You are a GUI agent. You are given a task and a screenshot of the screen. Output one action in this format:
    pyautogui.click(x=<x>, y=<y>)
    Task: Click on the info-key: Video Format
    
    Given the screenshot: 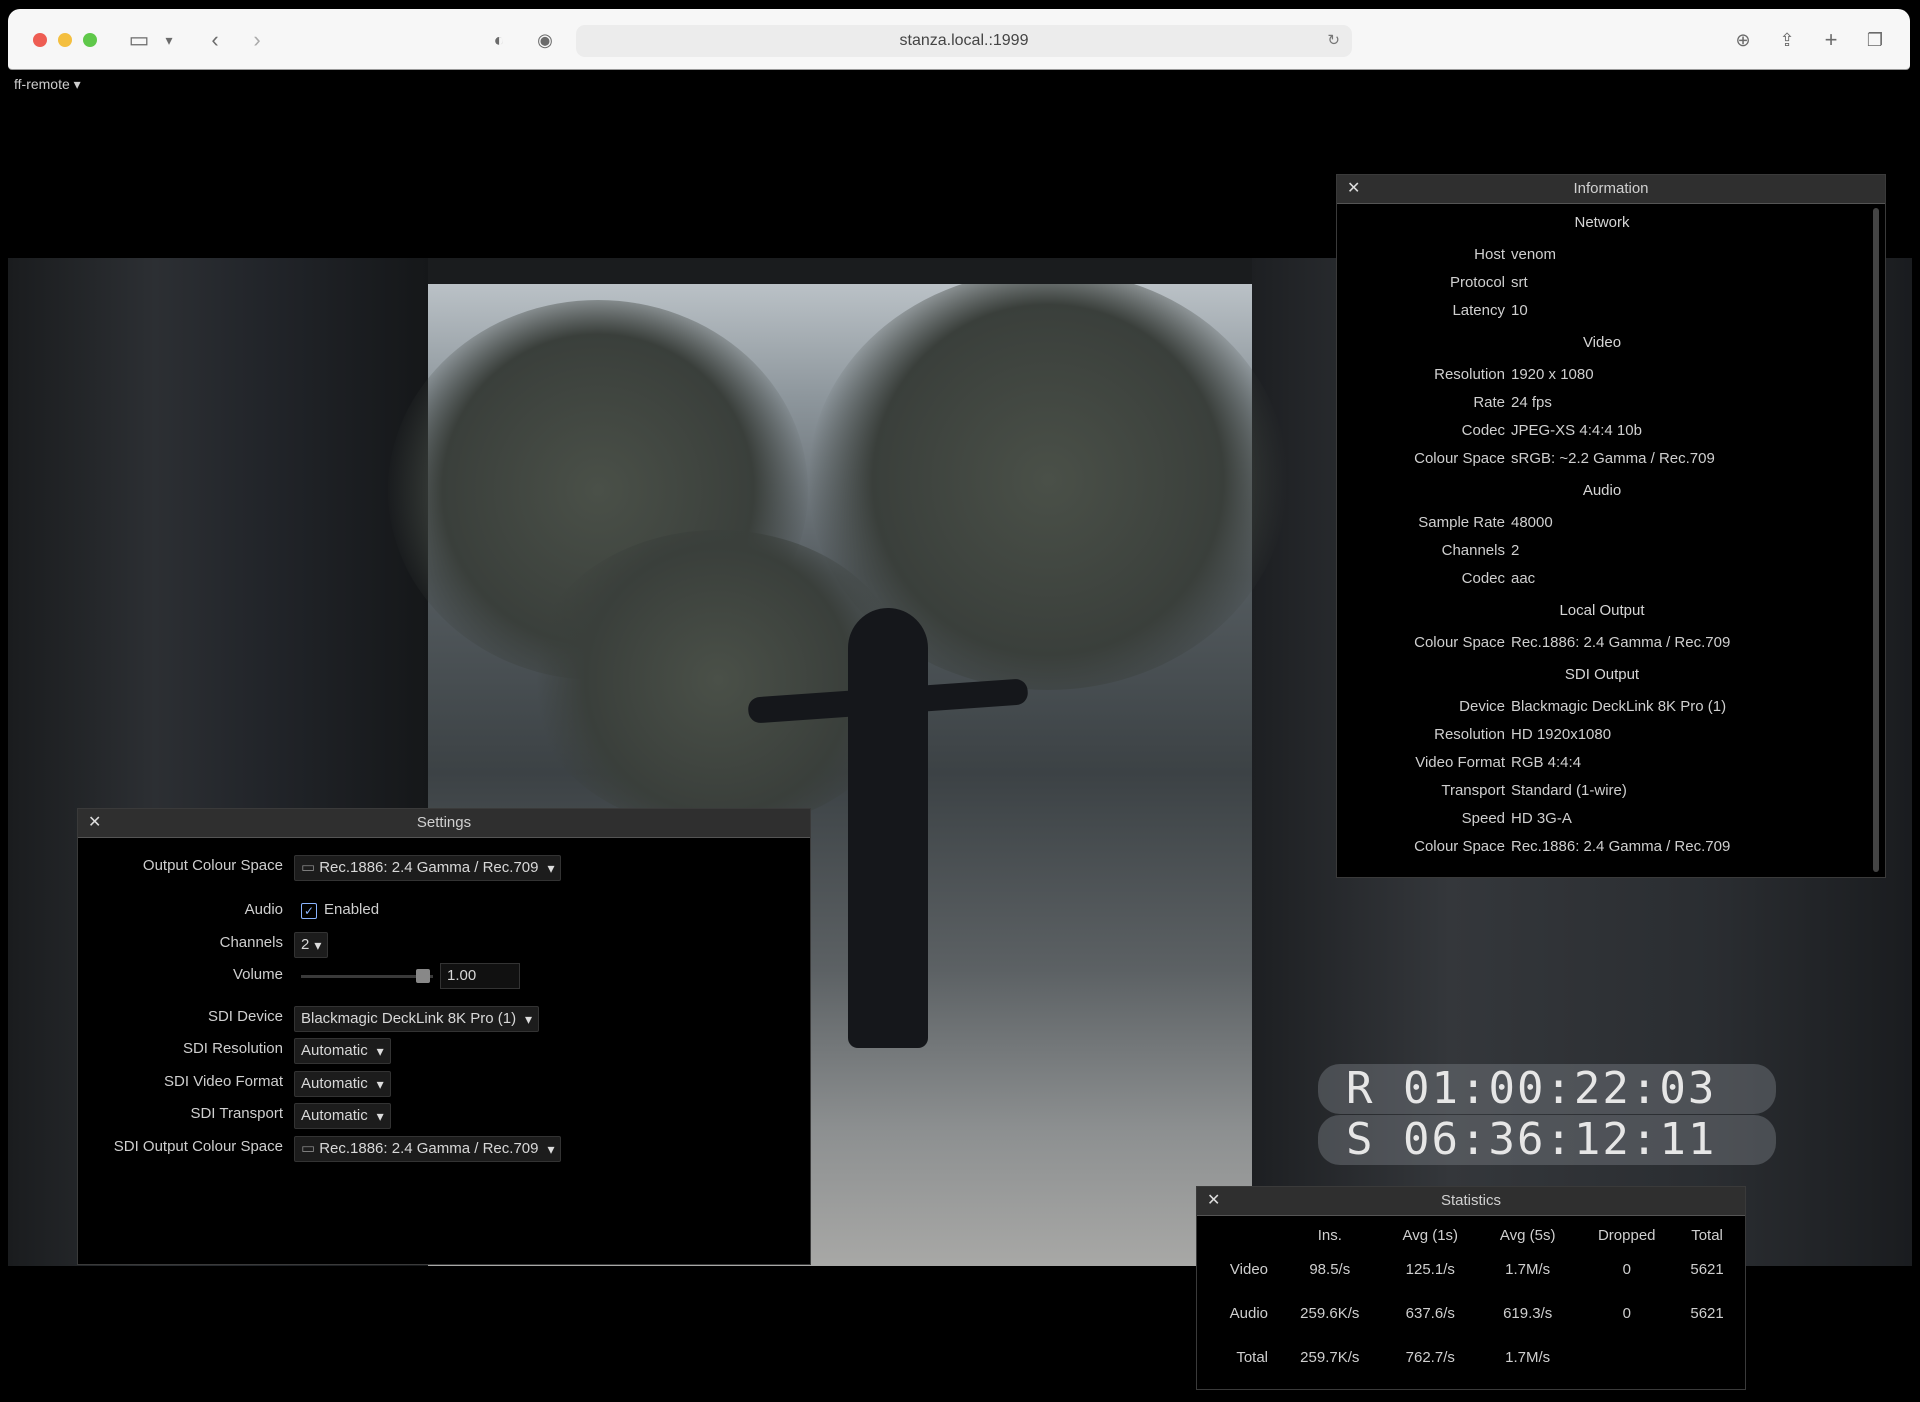 What is the action you would take?
    pyautogui.click(x=1460, y=762)
    